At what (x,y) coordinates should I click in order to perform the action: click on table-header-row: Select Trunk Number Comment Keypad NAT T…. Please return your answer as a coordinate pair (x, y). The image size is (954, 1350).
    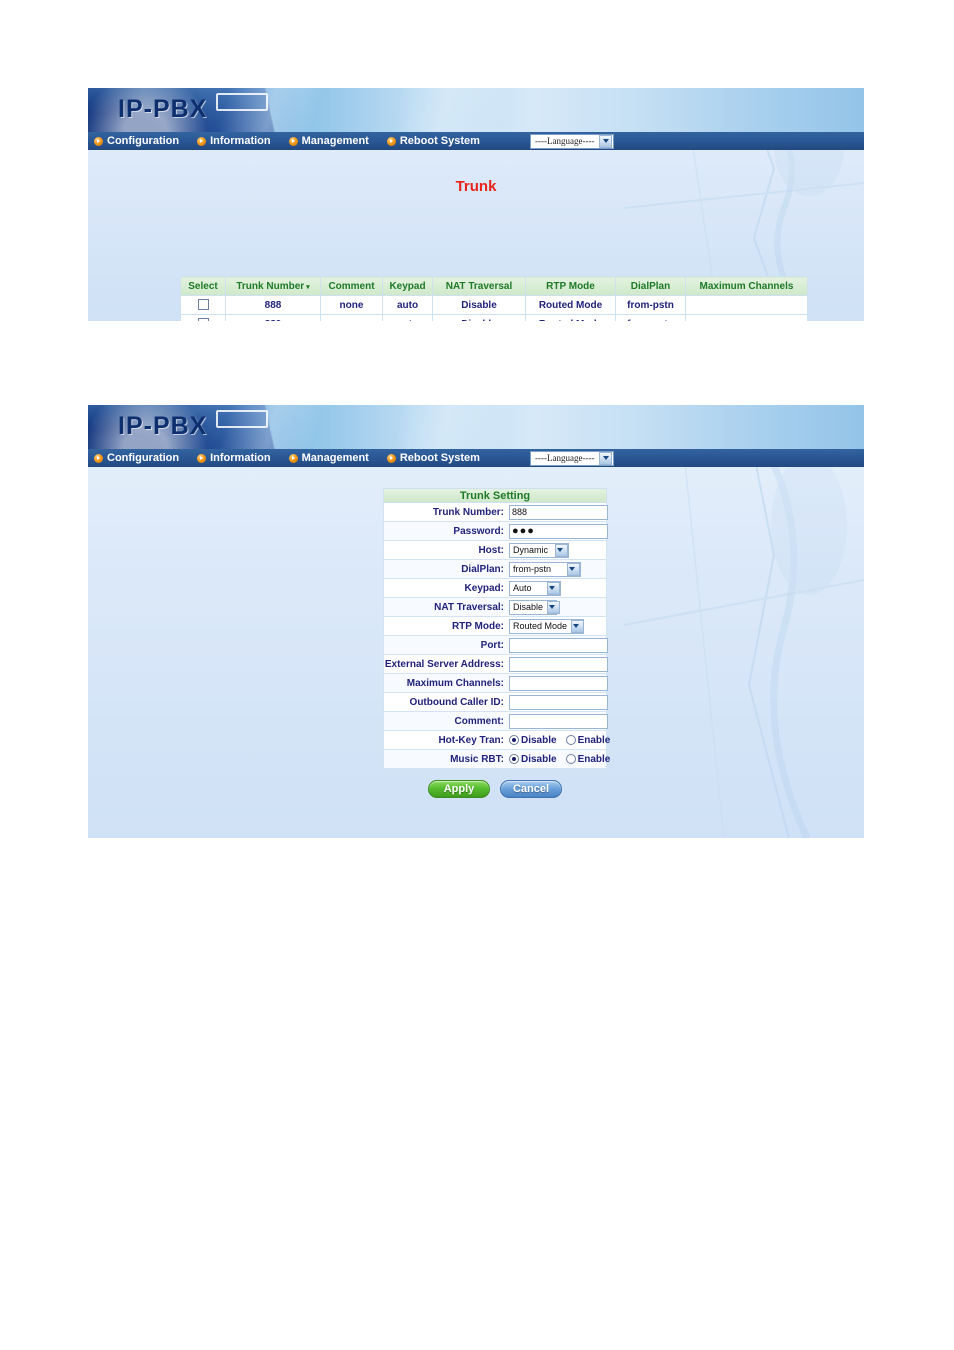
    Looking at the image, I should click on (494, 286).